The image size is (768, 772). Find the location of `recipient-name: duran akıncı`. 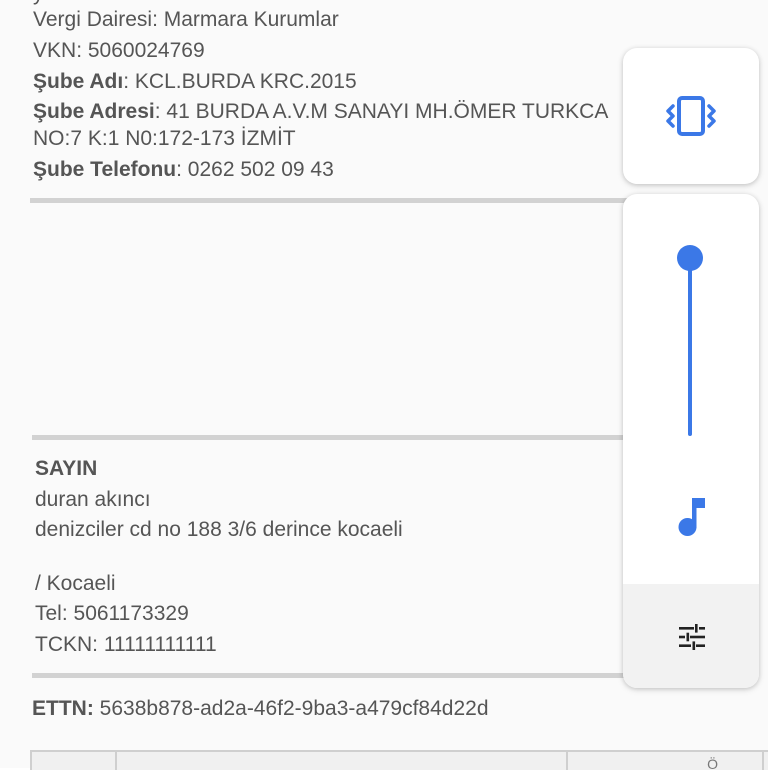

recipient-name: duran akıncı is located at coordinates (93, 499).